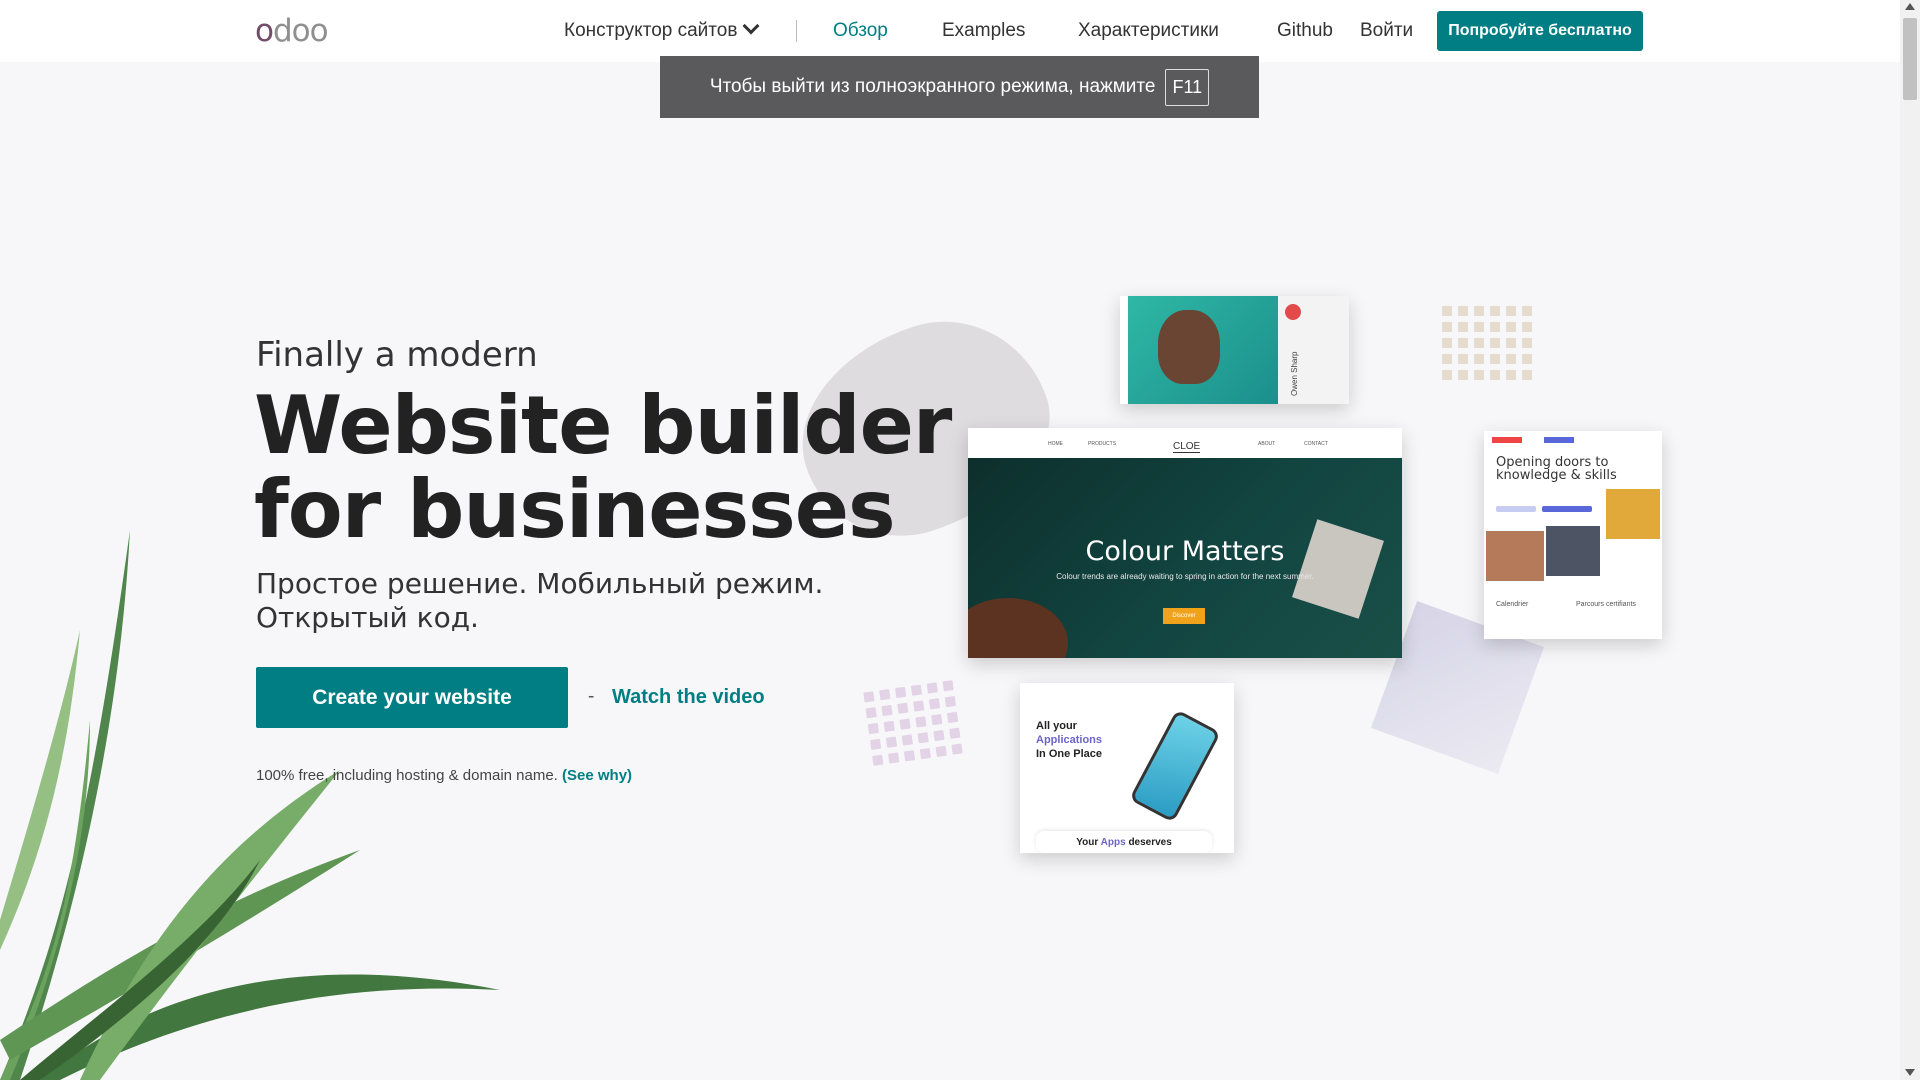 This screenshot has width=1920, height=1080. I want to click on f11-key: F11, so click(1187, 87).